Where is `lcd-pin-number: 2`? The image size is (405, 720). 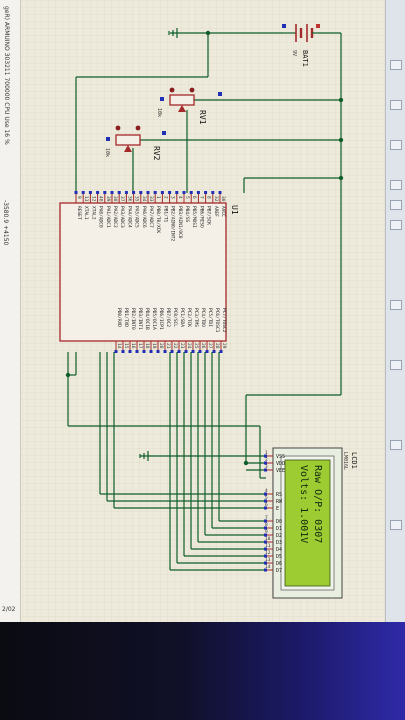
lcd-pin-number: 2 is located at coordinates (266, 460).